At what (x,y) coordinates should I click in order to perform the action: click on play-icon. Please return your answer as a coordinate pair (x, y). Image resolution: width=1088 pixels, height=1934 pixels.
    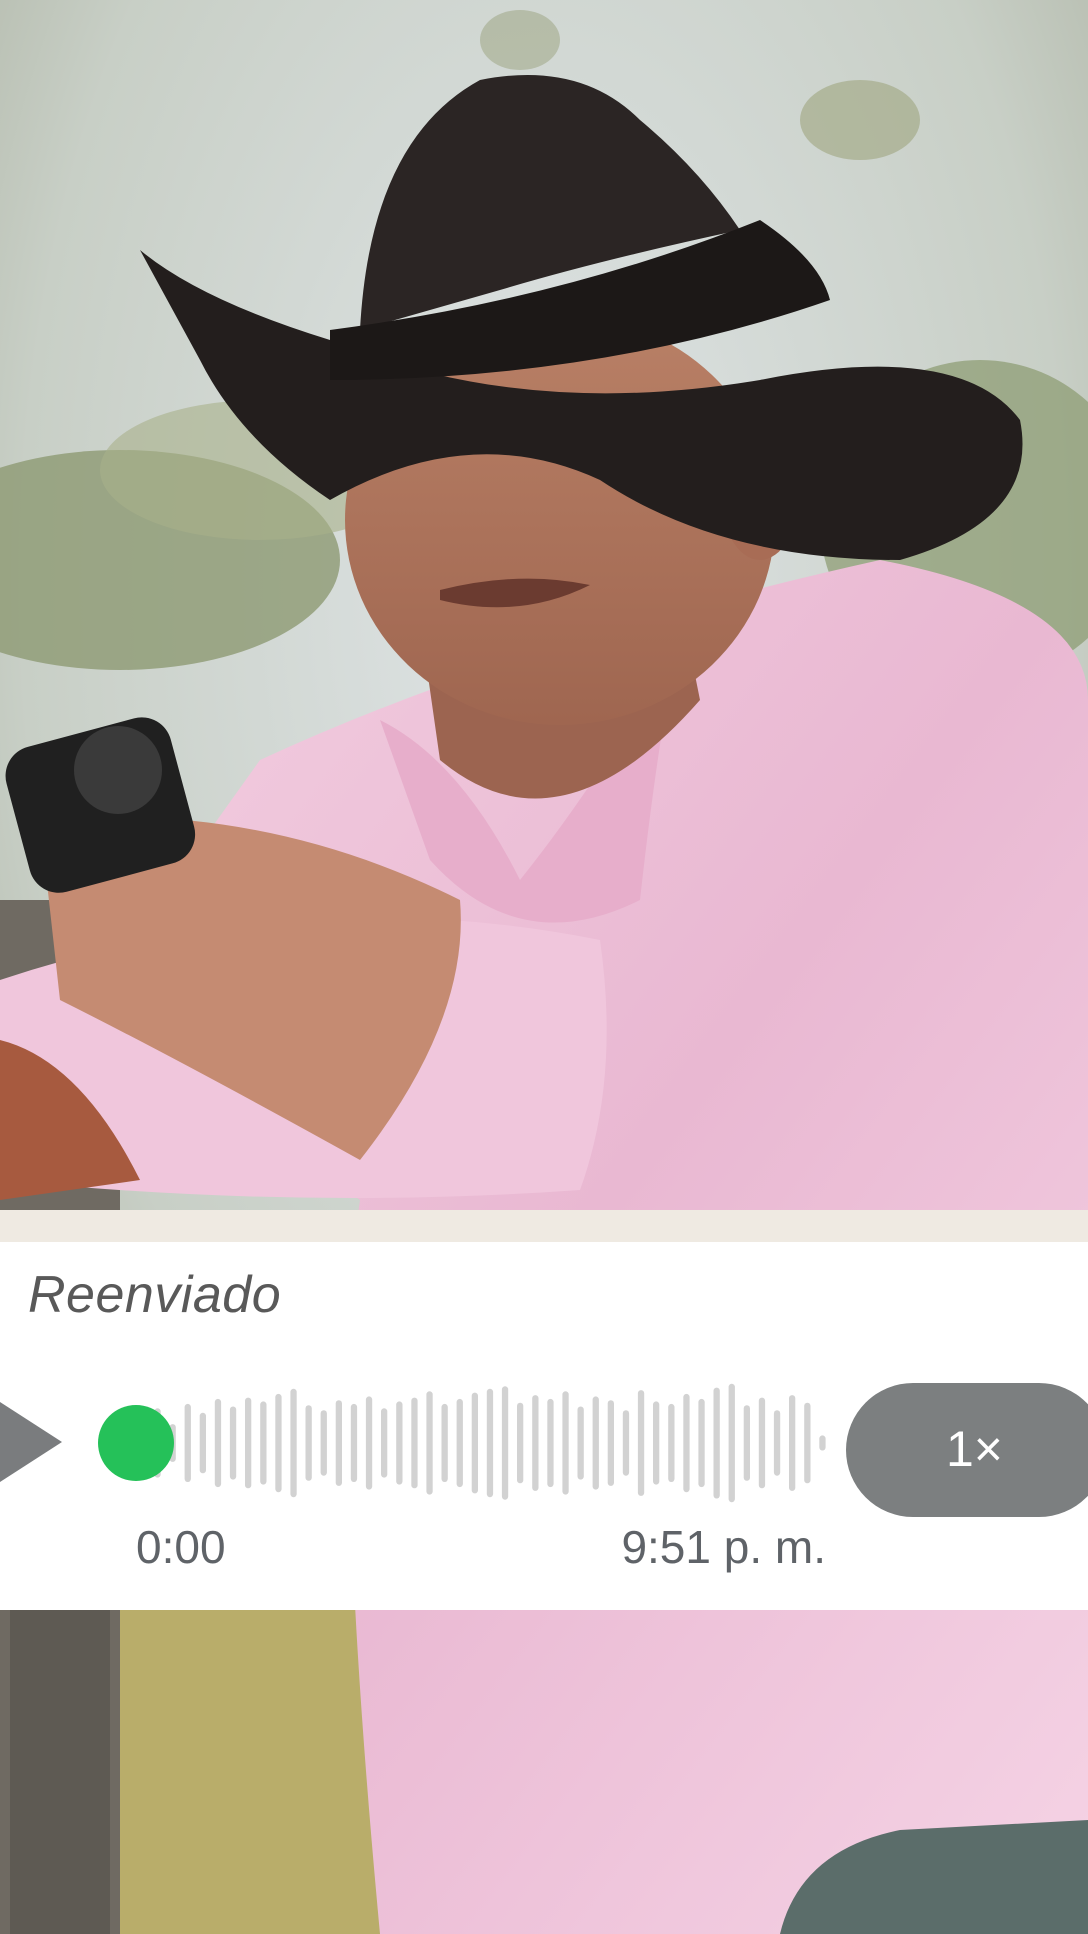
    Looking at the image, I should click on (31, 1442).